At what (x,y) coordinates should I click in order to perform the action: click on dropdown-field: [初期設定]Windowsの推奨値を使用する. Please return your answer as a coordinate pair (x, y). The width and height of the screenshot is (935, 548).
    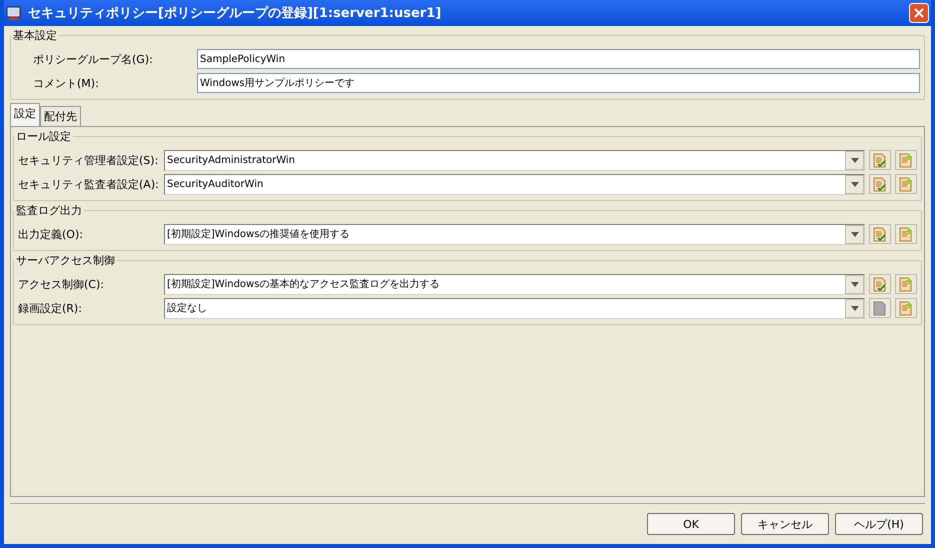
    Looking at the image, I should click on (514, 234).